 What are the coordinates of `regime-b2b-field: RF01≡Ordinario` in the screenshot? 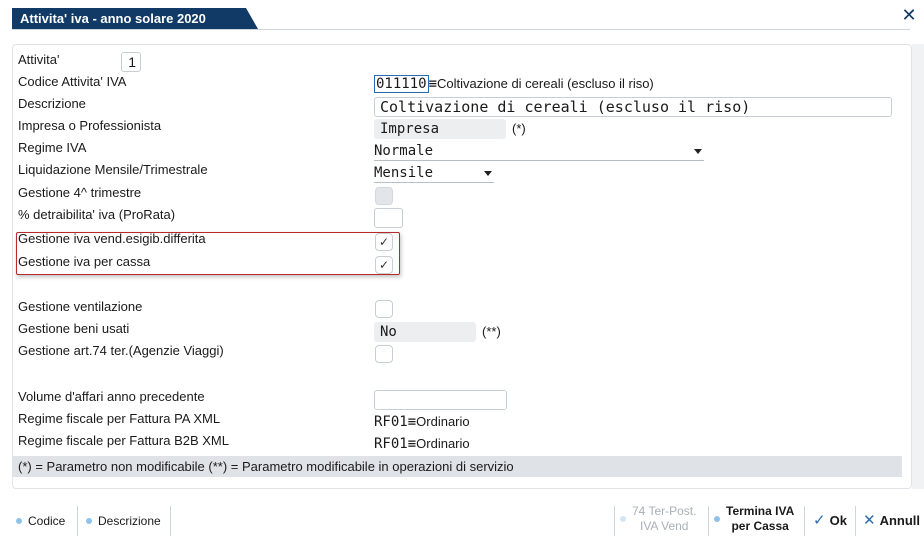 It's located at (422, 444).